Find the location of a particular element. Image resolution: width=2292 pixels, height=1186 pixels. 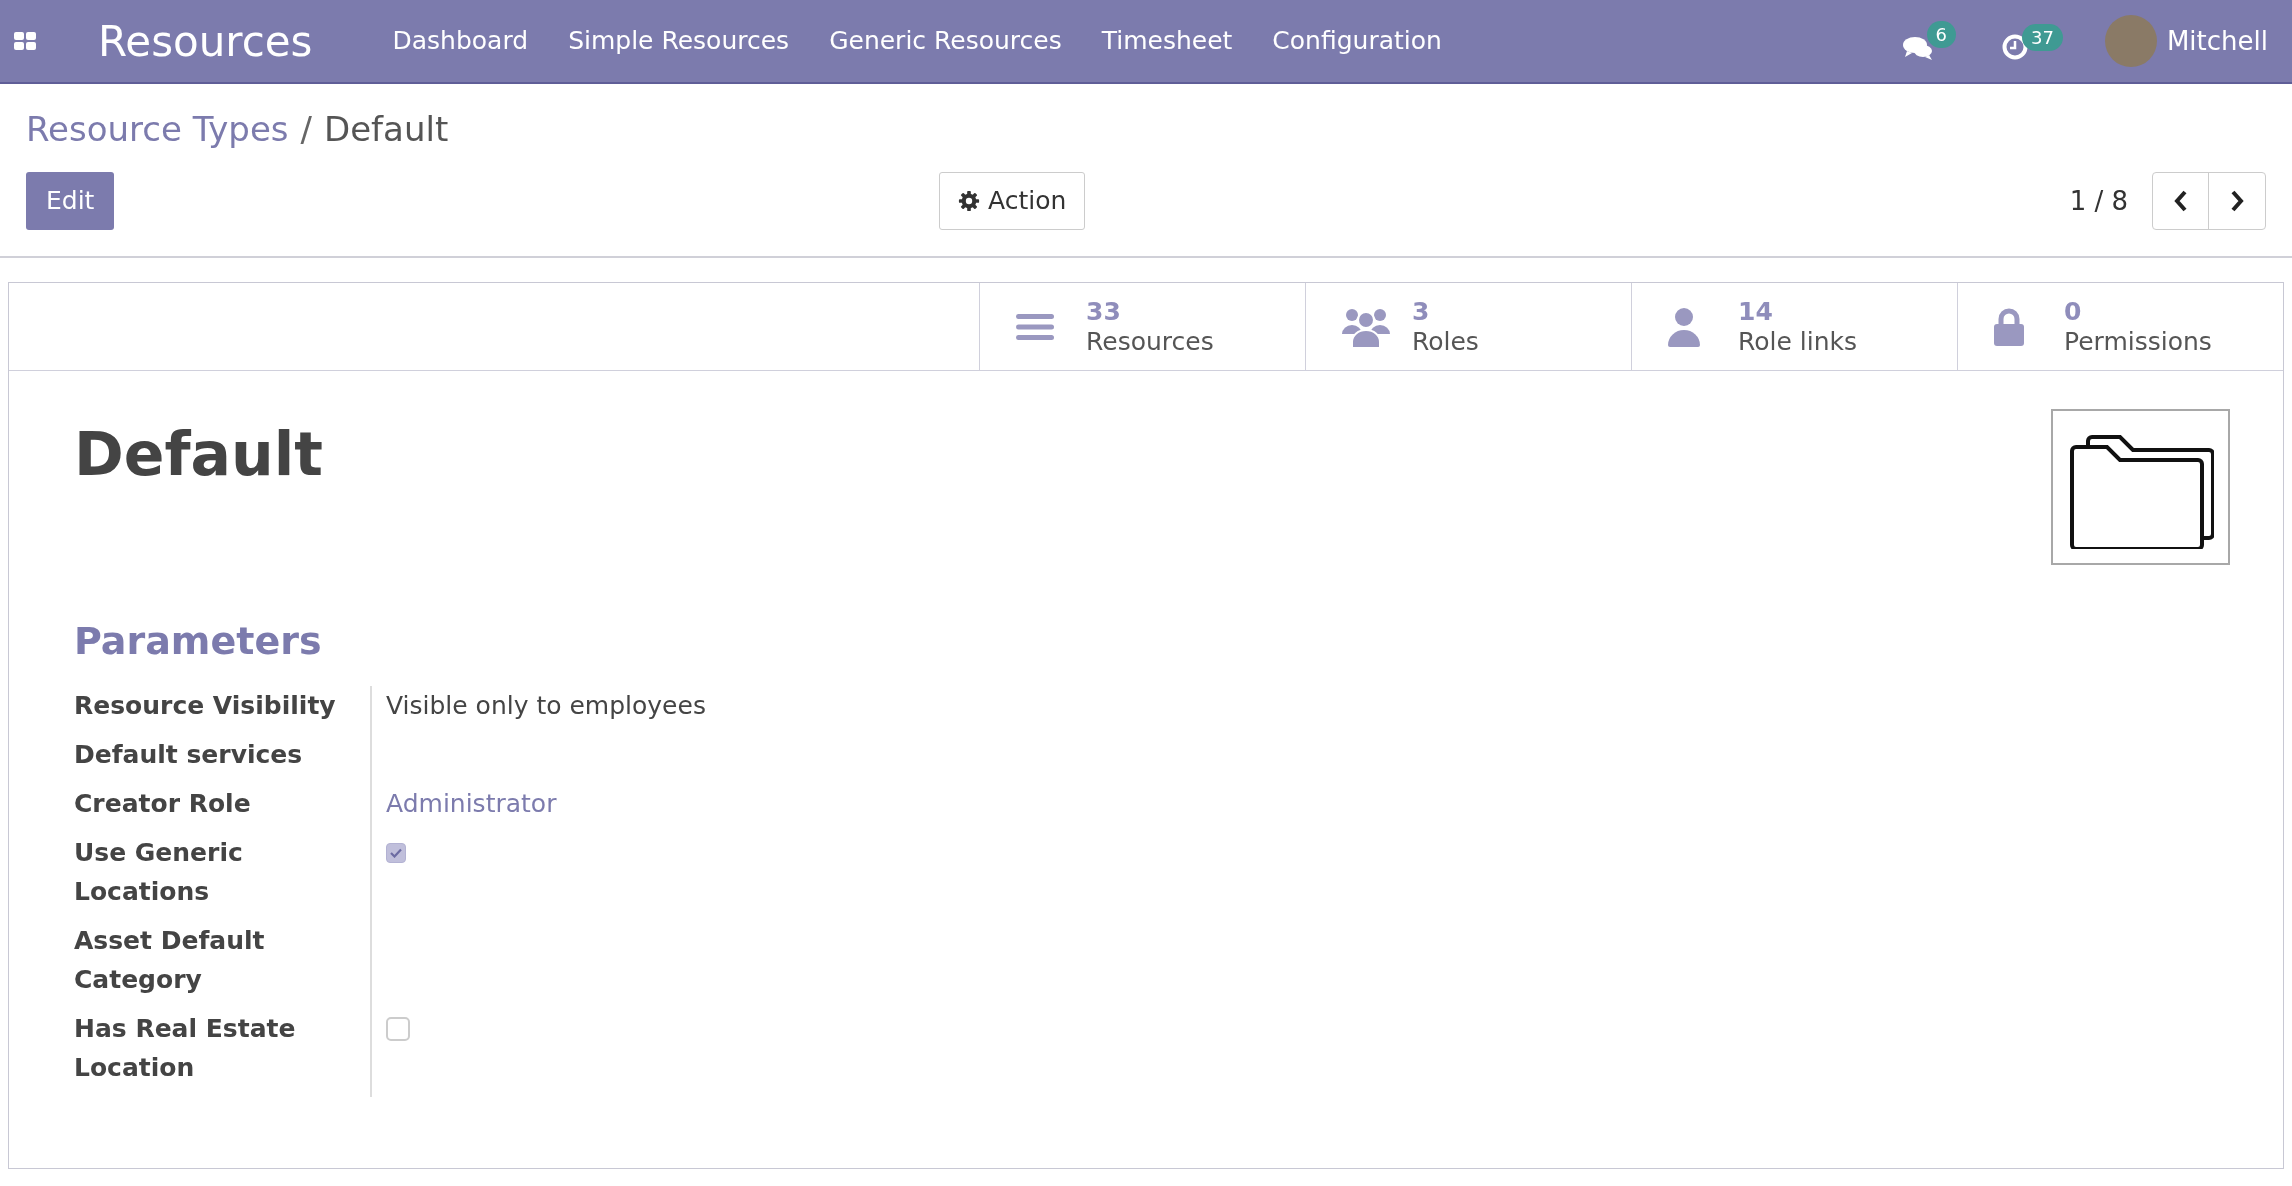

field-link: Administrator is located at coordinates (471, 803).